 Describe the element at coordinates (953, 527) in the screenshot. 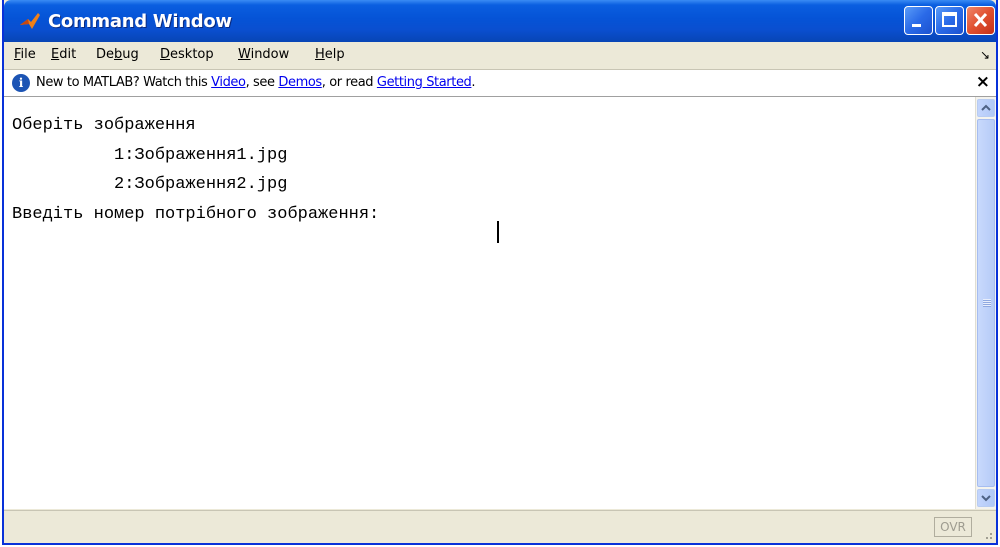

I see `ovr-indicator: OVR` at that location.